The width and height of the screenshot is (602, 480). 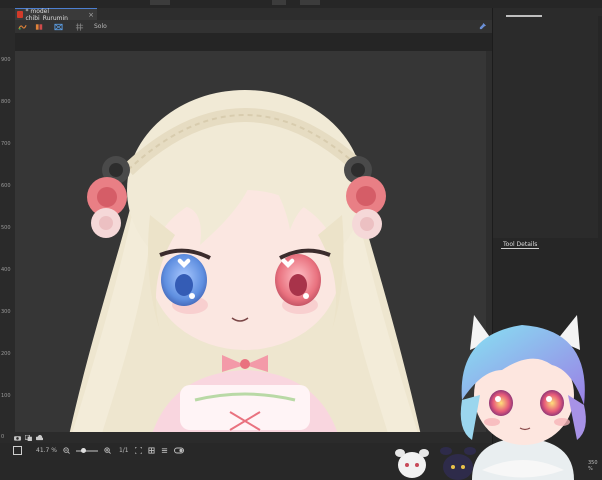 What do you see at coordinates (520, 248) in the screenshot?
I see `tool-details-underline` at bounding box center [520, 248].